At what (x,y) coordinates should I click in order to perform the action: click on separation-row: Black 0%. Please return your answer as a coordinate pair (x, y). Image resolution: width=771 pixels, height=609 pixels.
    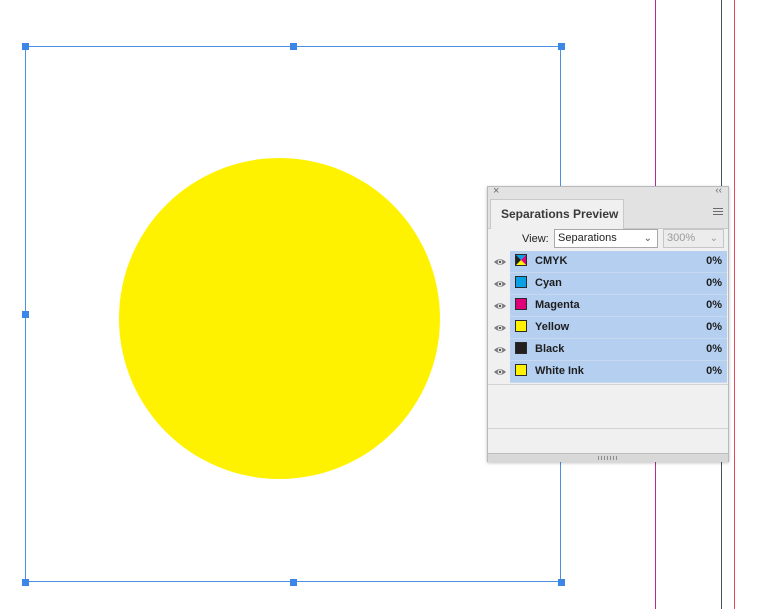
    Looking at the image, I should click on (608, 350).